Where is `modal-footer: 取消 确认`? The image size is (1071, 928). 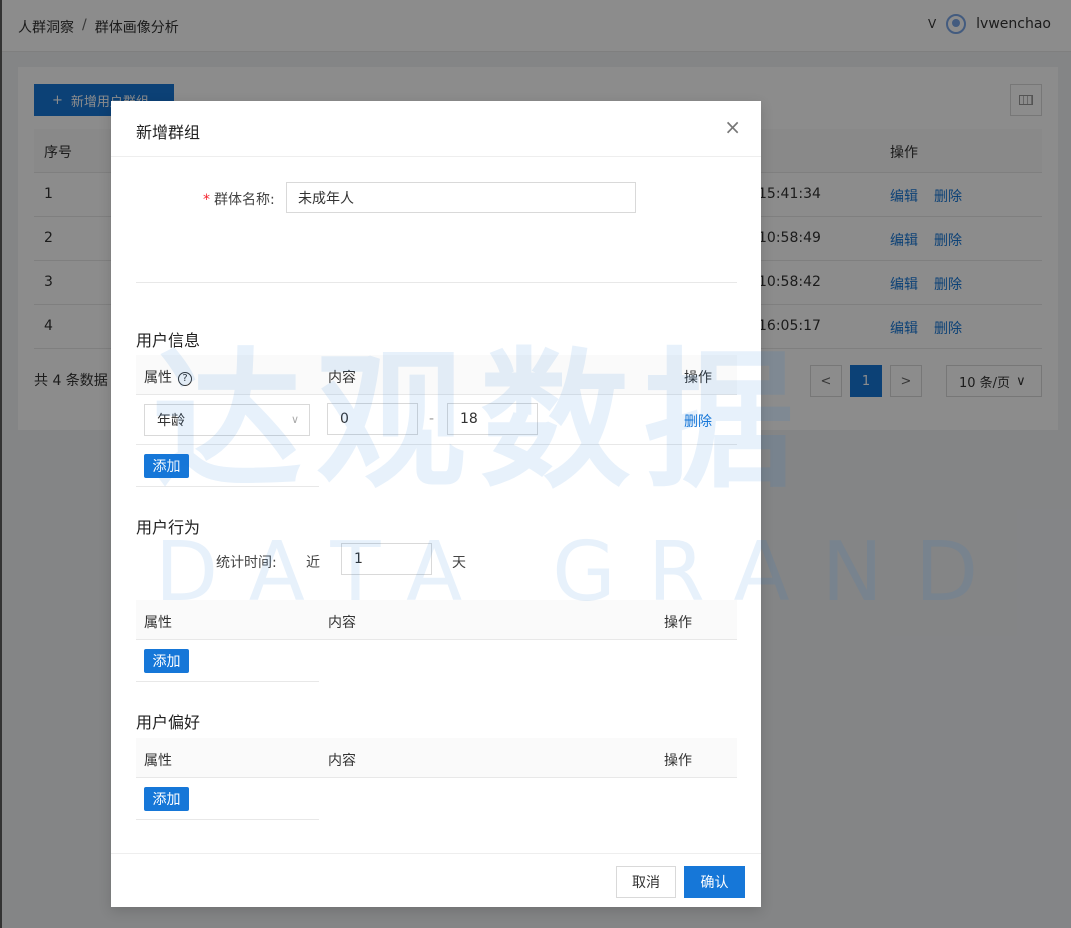 modal-footer: 取消 确认 is located at coordinates (436, 880).